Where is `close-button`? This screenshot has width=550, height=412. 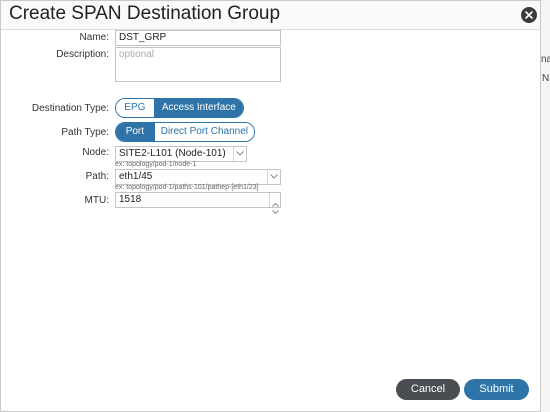
close-button is located at coordinates (529, 15).